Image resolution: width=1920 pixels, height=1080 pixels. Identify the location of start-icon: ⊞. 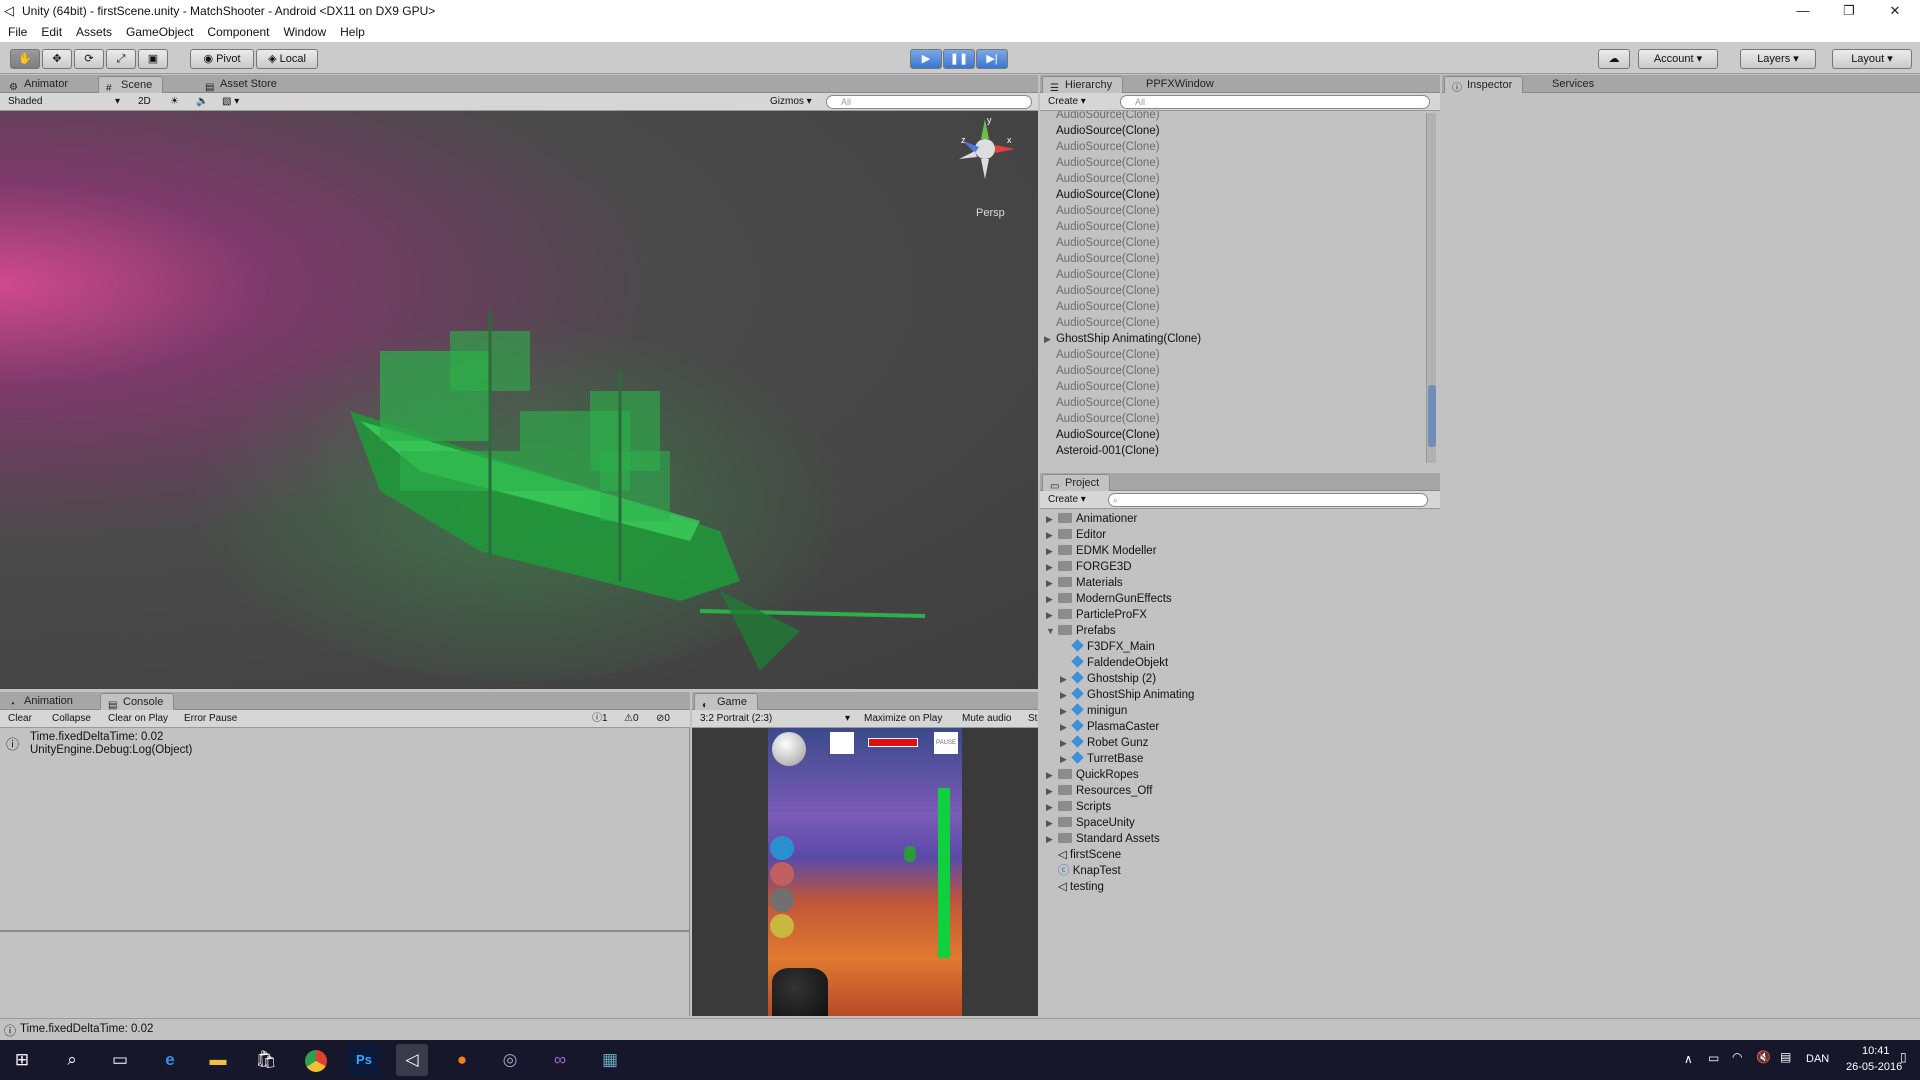
(22, 1060).